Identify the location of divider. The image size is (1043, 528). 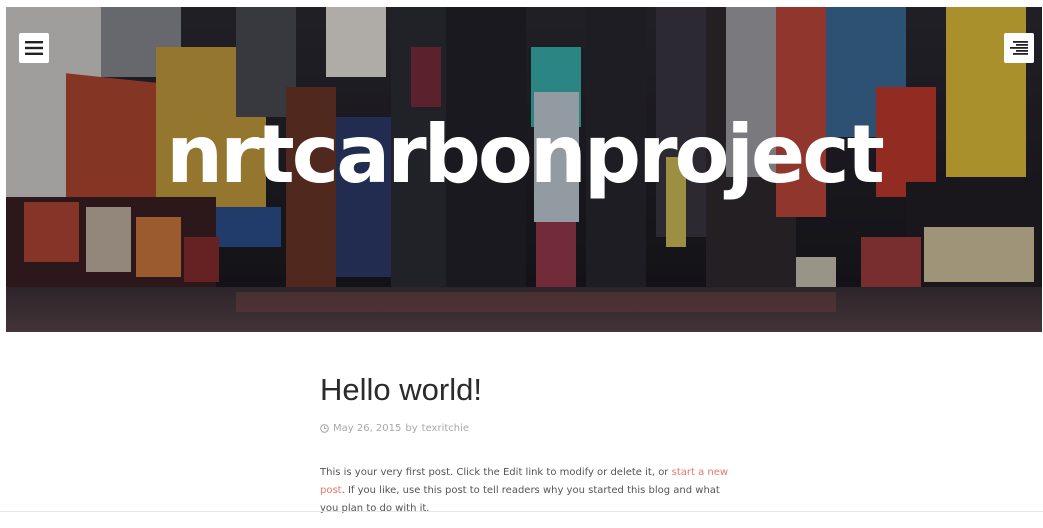
(521, 511).